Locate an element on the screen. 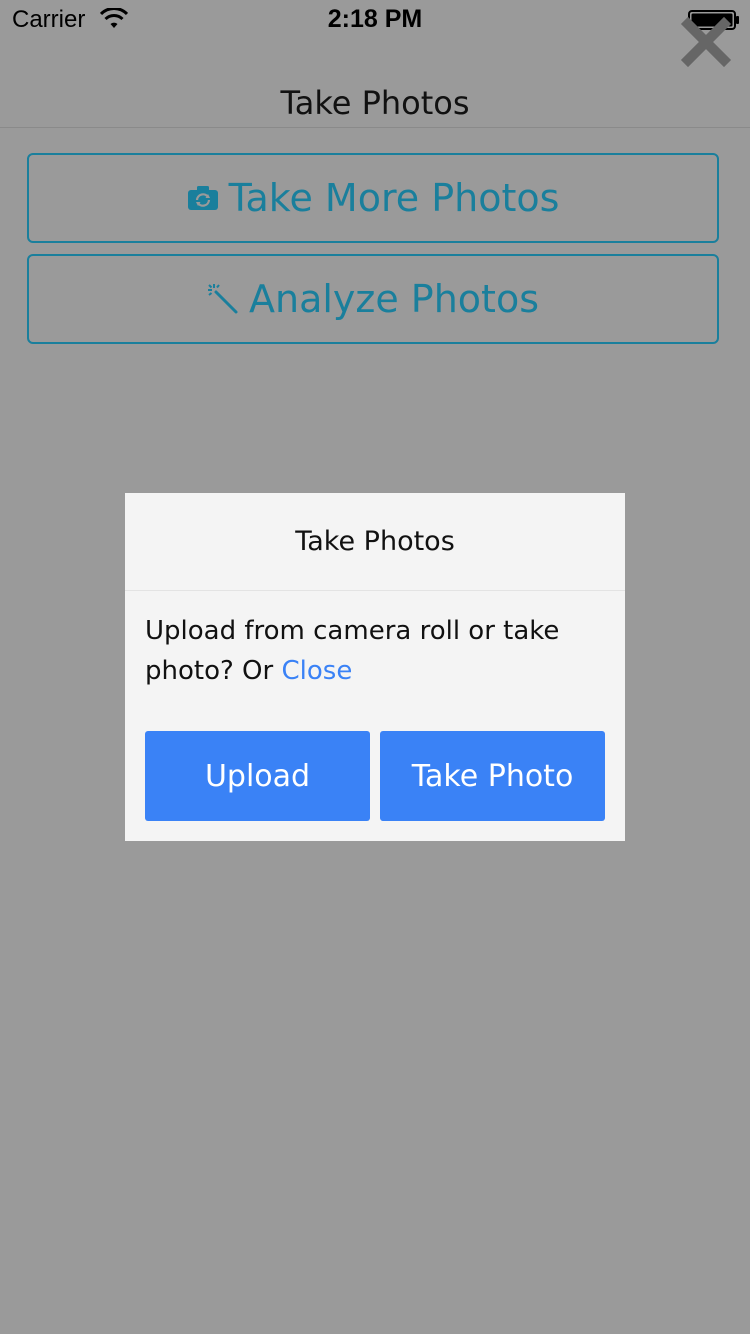  analyze-photos-button: Analyze Photos is located at coordinates (373, 299).